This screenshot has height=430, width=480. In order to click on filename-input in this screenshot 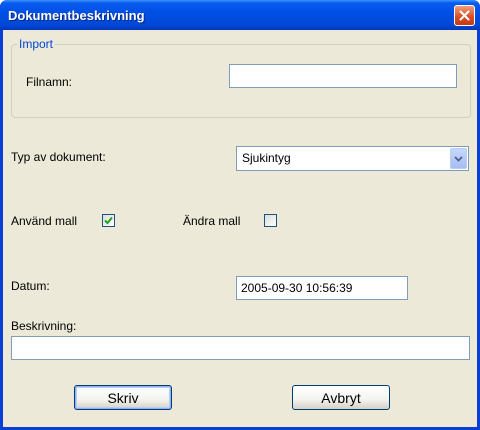, I will do `click(343, 76)`.